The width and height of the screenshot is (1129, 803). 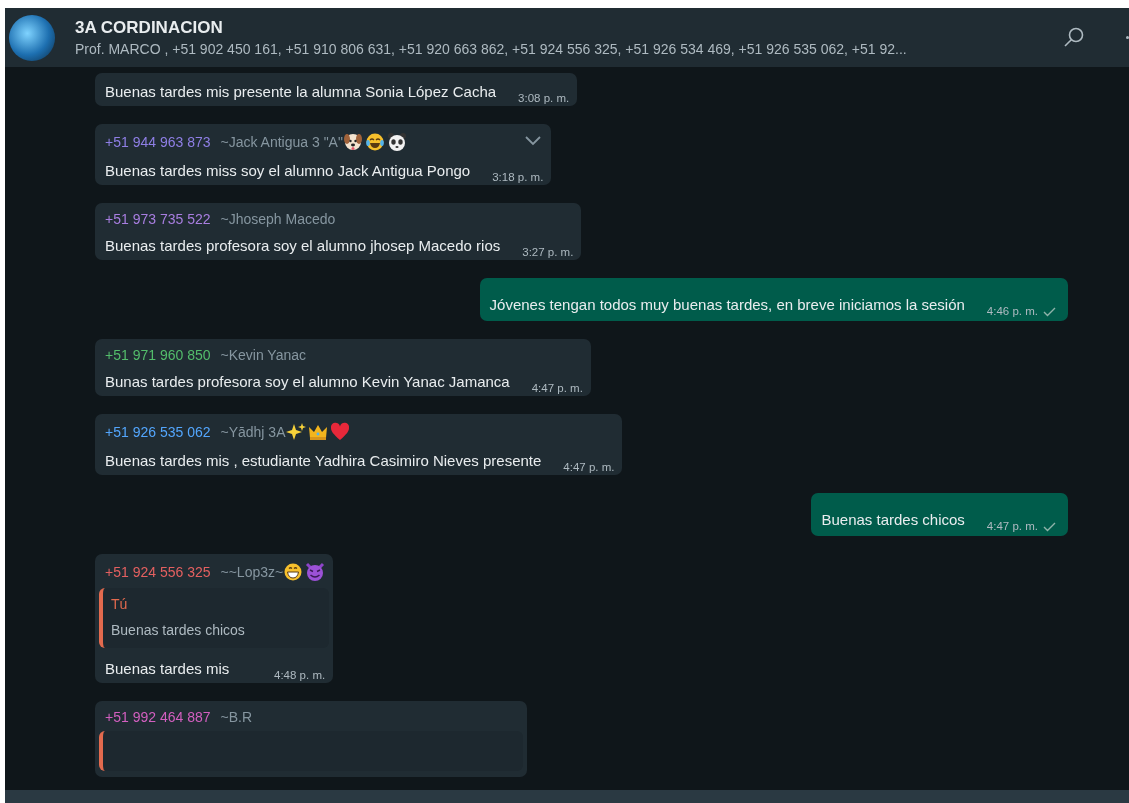 I want to click on message-text: Buenas tardes mis , estudiante Yadhira Casimiro Nieves presente, so click(x=323, y=460).